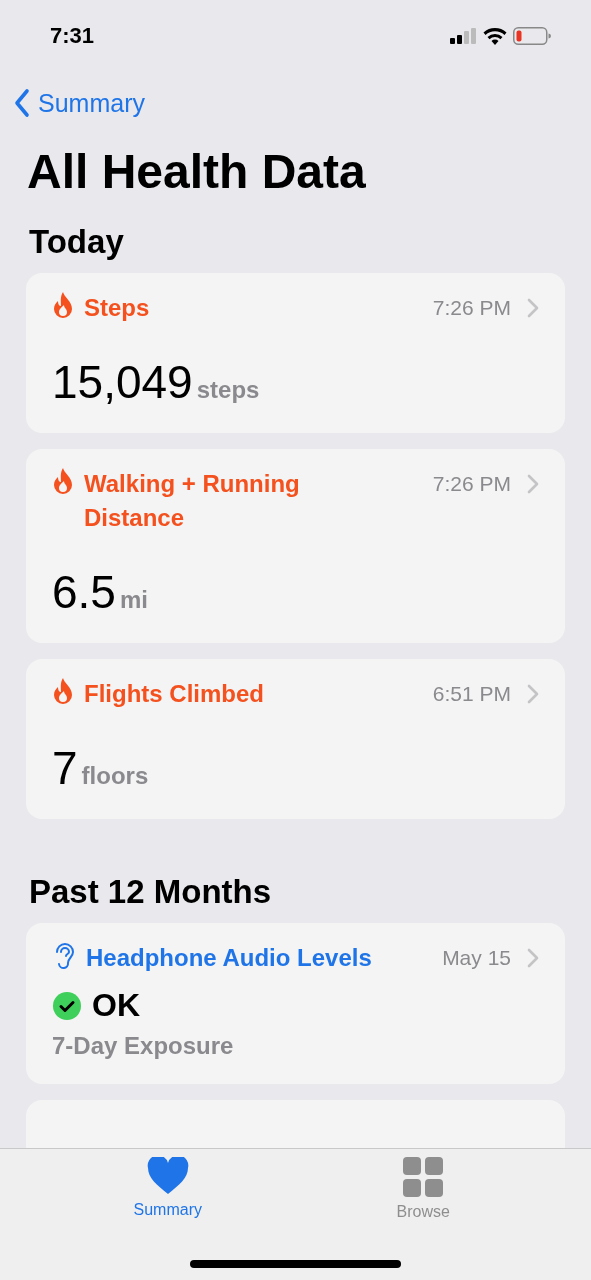 The height and width of the screenshot is (1280, 591). I want to click on metric-value: 7, so click(65, 768).